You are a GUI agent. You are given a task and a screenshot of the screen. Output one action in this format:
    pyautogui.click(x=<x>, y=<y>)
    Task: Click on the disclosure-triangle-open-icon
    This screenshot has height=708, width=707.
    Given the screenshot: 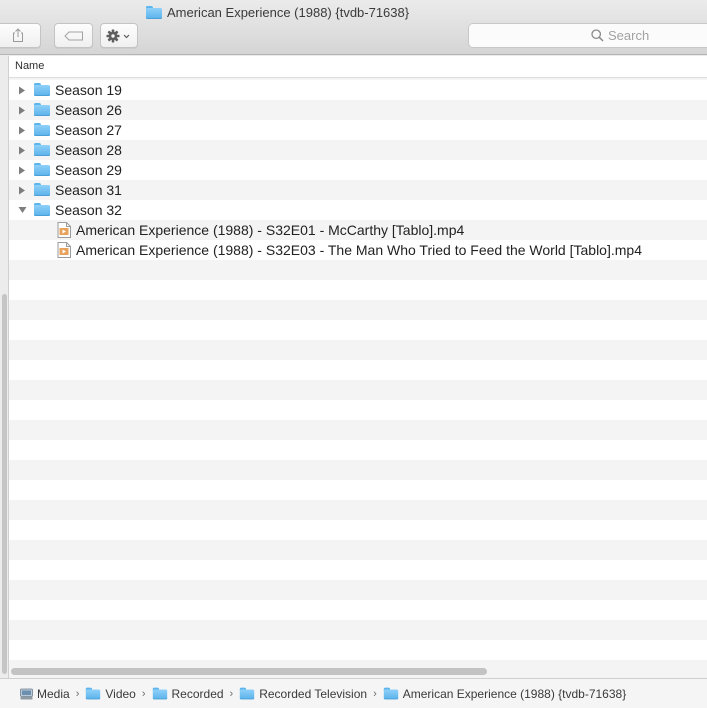 What is the action you would take?
    pyautogui.click(x=22, y=210)
    